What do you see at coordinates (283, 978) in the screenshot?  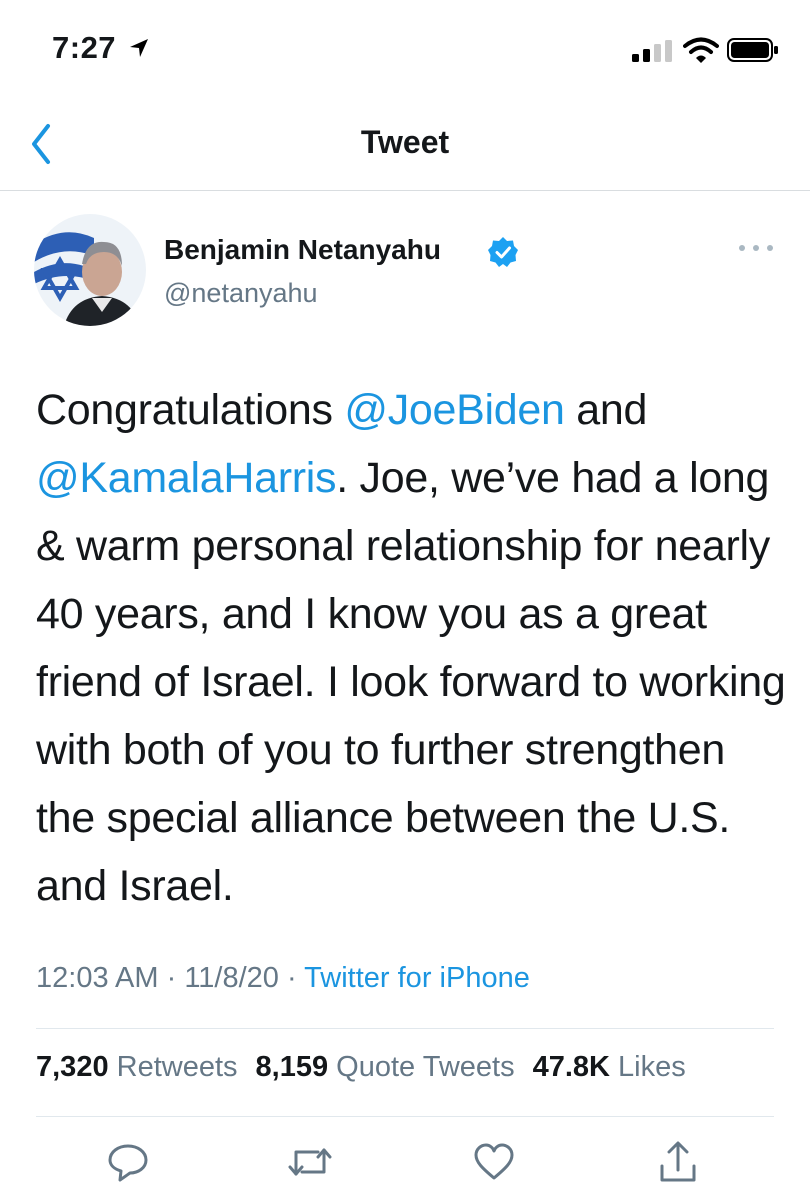 I see `tweet-meta: 12:03 AM · 11/8/20 · Twitter for iPhone` at bounding box center [283, 978].